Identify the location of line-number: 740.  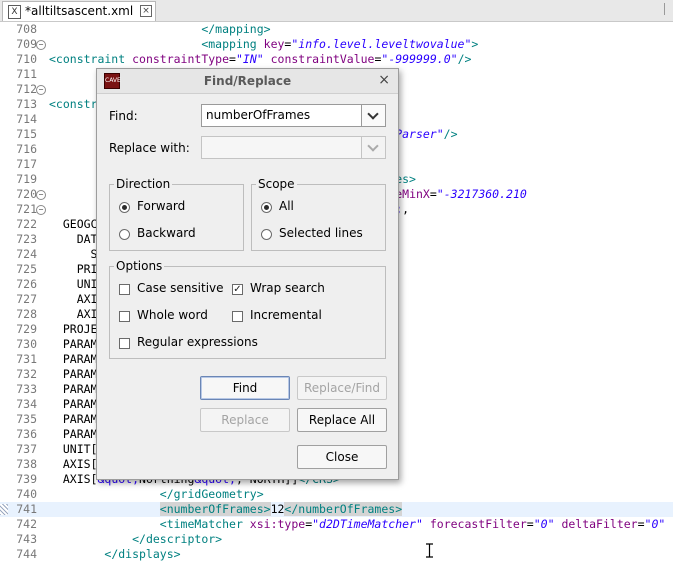
(26, 494).